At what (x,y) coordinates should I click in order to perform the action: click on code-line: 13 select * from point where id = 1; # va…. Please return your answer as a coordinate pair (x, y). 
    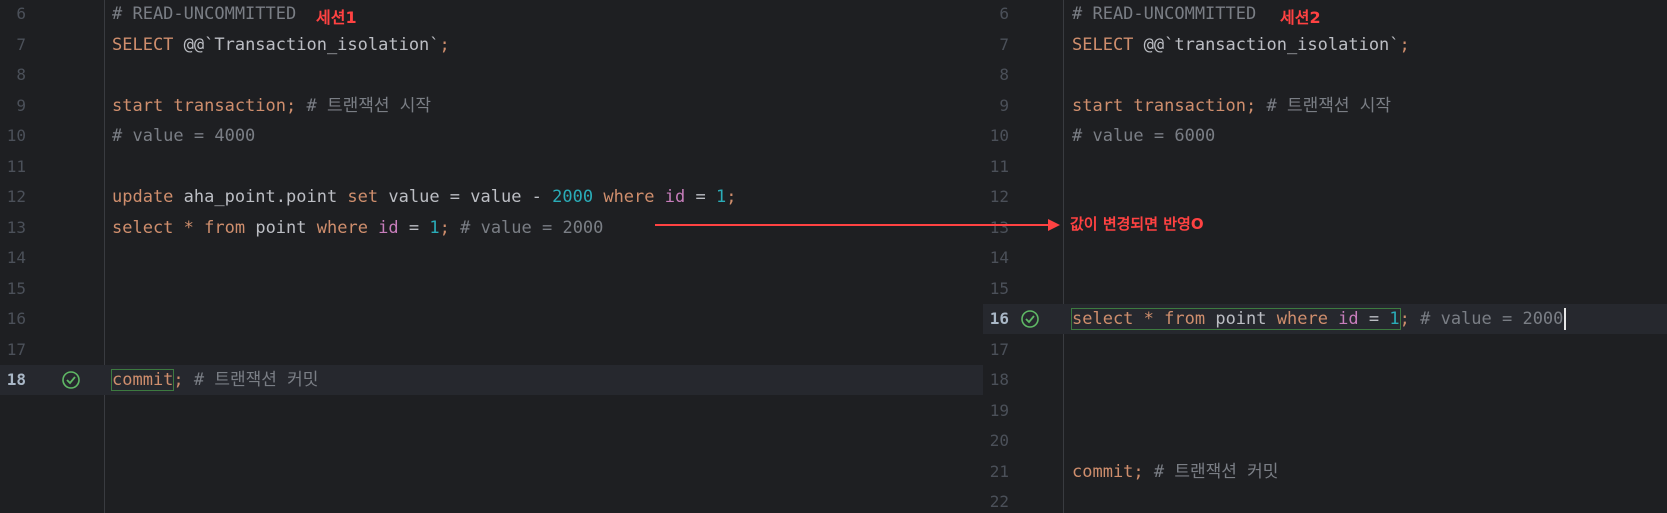
    Looking at the image, I should click on (491, 228).